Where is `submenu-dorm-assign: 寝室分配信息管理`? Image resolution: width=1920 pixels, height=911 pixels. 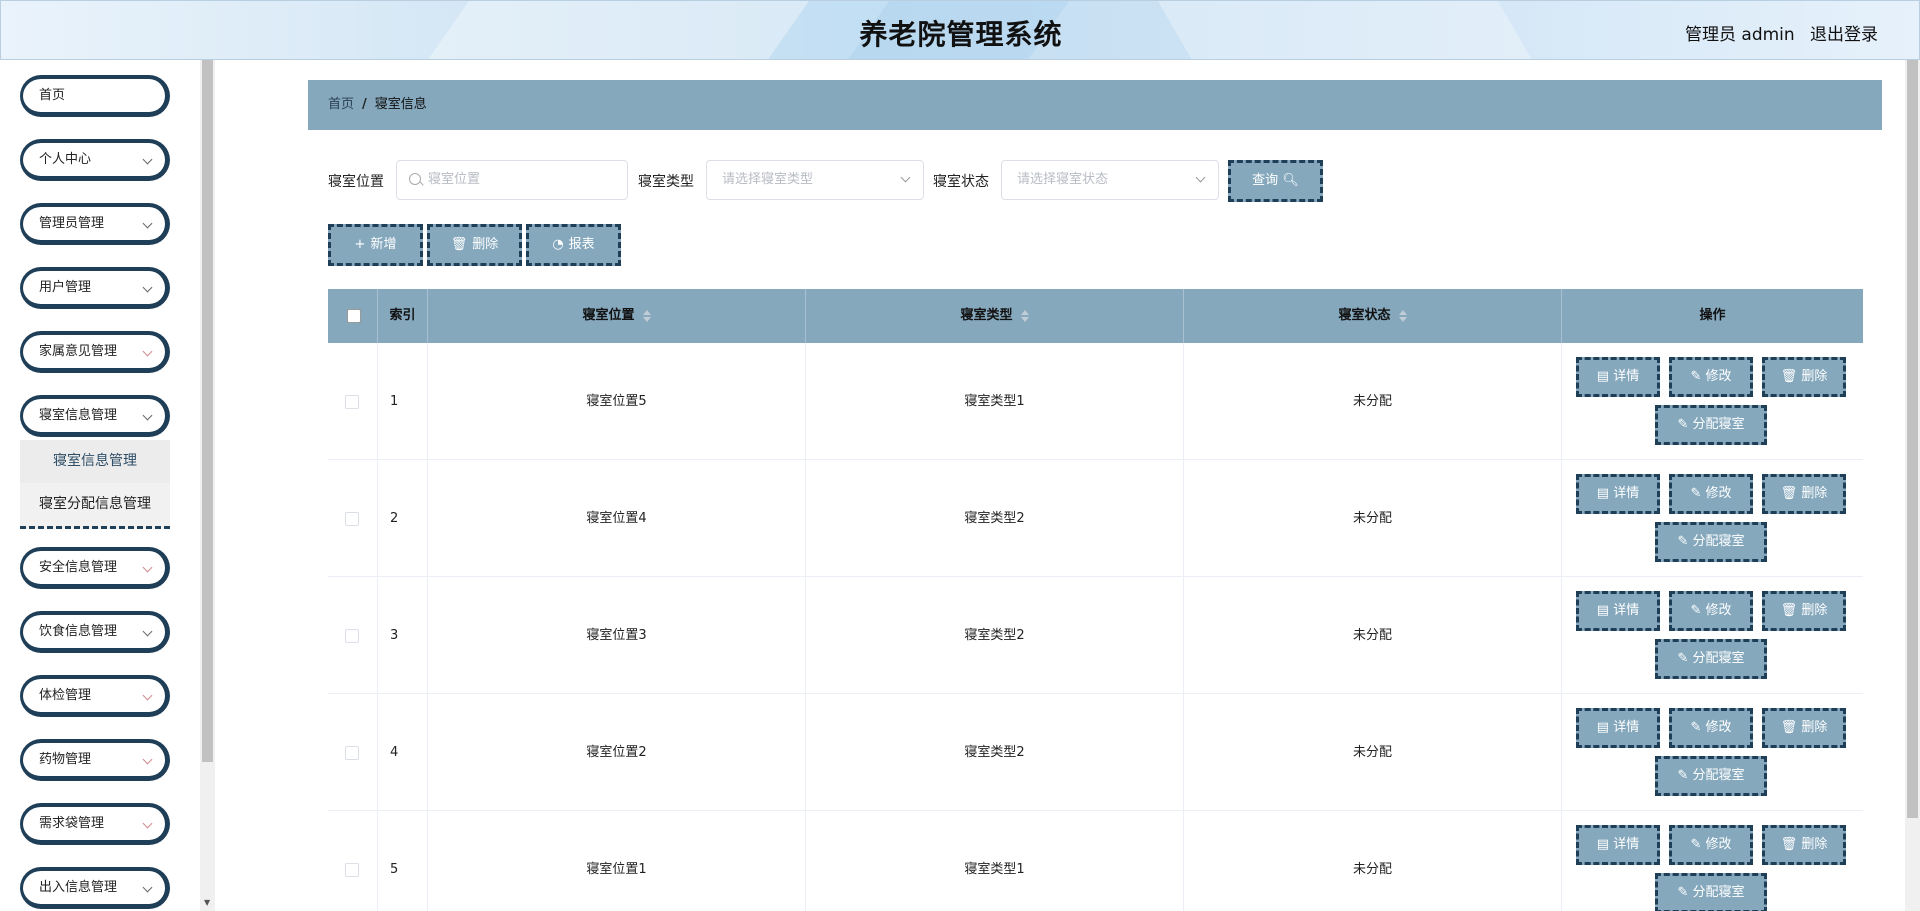
submenu-dorm-assign: 寝室分配信息管理 is located at coordinates (95, 506).